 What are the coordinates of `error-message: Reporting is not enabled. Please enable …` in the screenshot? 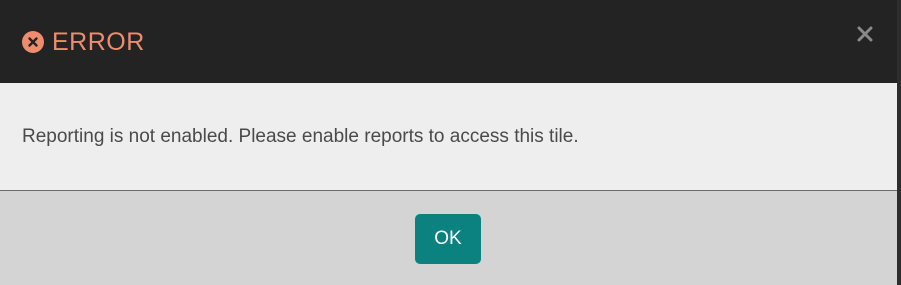 It's located at (300, 136).